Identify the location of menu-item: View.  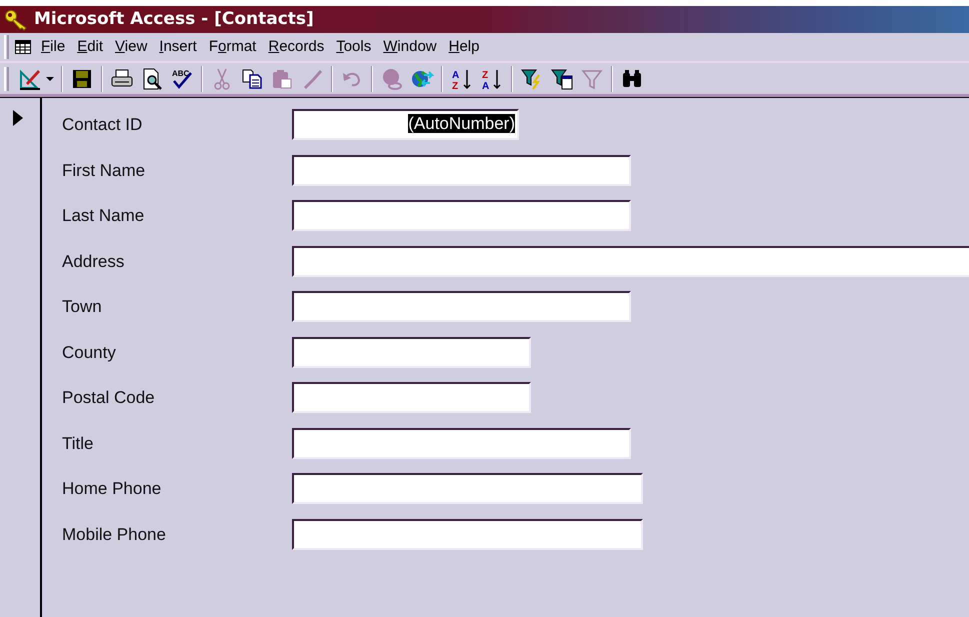
(131, 47).